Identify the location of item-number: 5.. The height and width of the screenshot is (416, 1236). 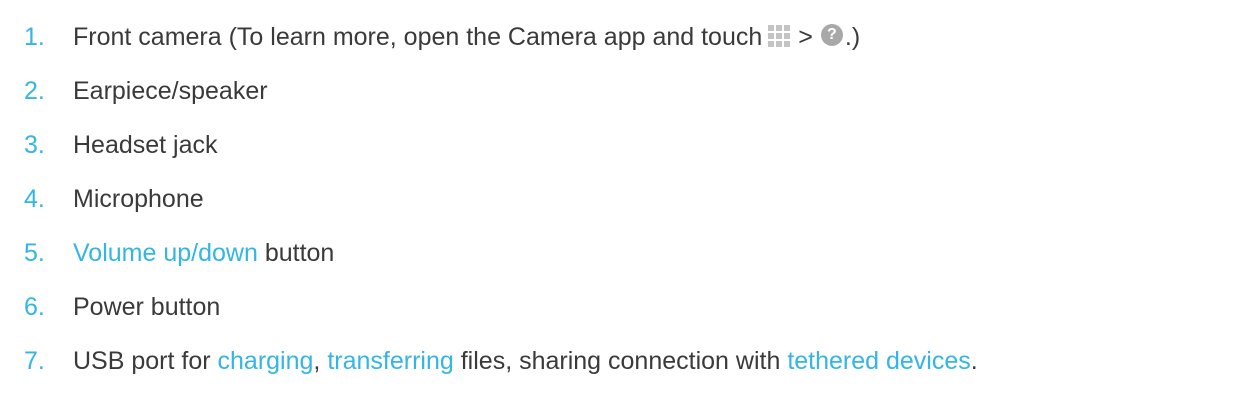
(34, 253).